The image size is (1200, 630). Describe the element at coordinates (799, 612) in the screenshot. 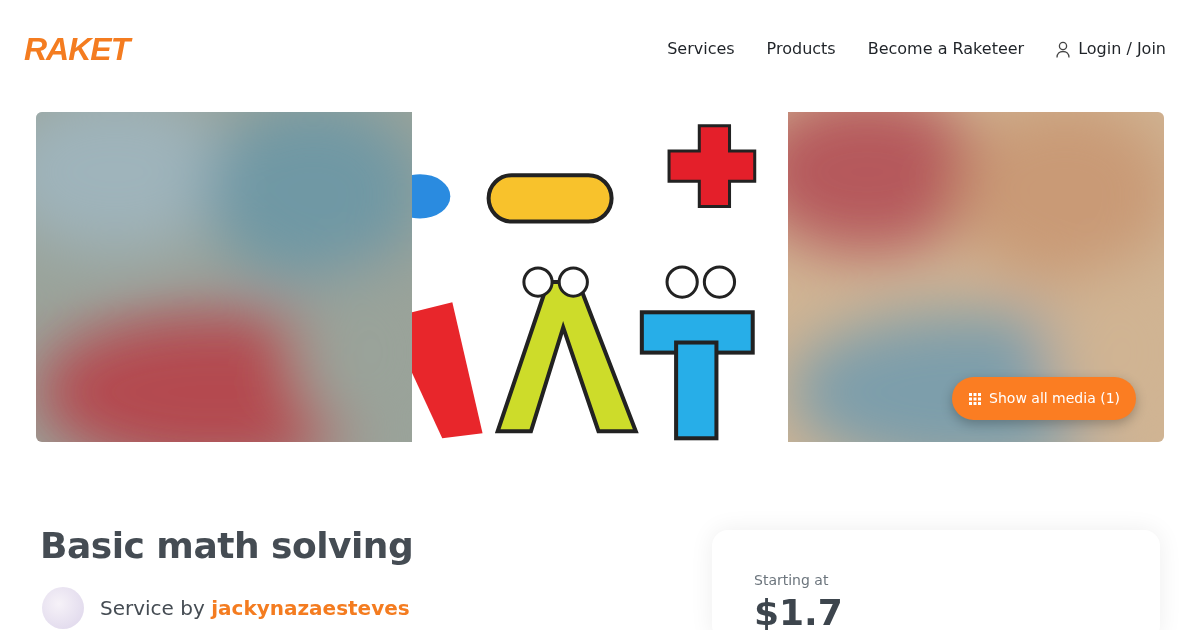

I see `price: $1.7` at that location.